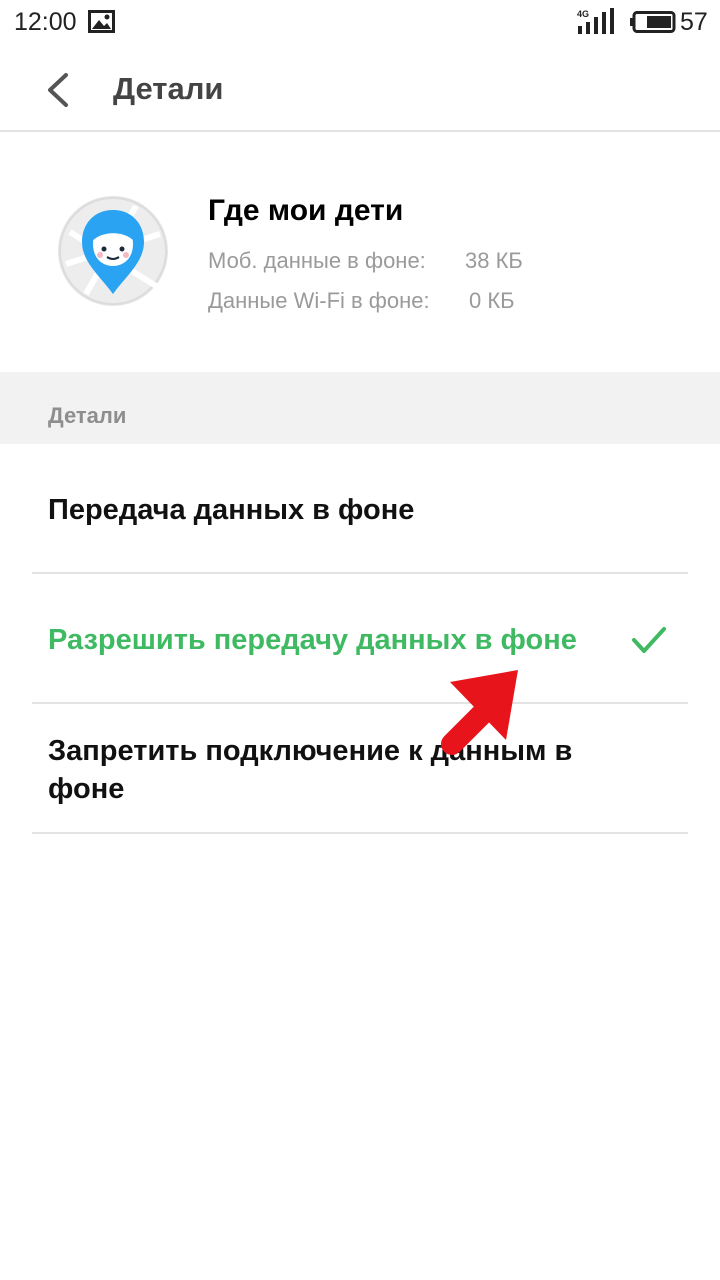 The width and height of the screenshot is (720, 1280). What do you see at coordinates (101, 21) in the screenshot?
I see `gallery-icon` at bounding box center [101, 21].